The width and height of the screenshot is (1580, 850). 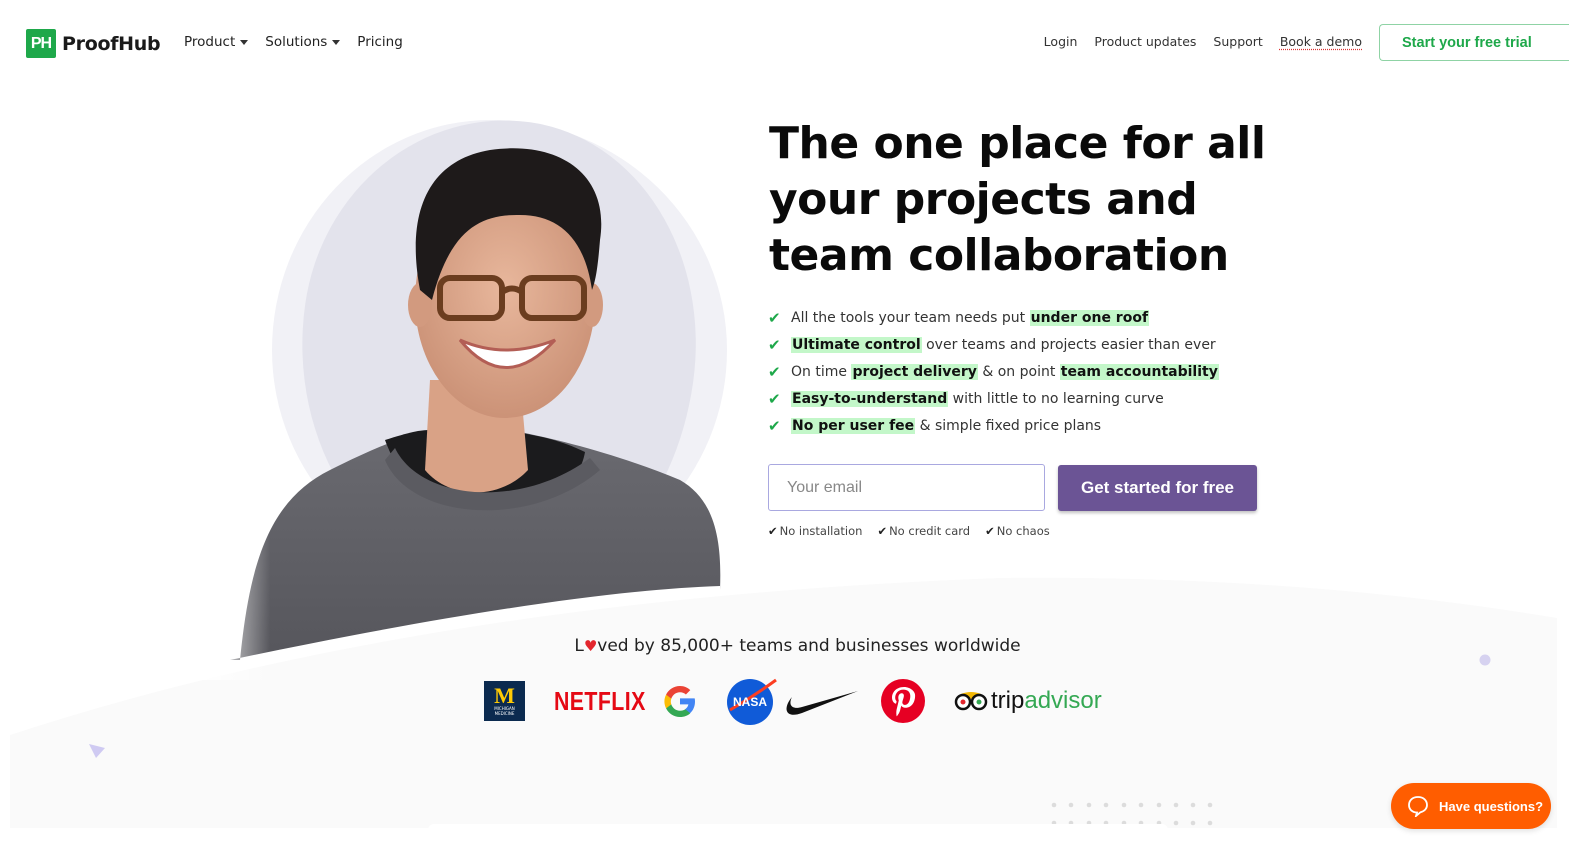 What do you see at coordinates (1491, 806) in the screenshot?
I see `chat-label: Have questions?` at bounding box center [1491, 806].